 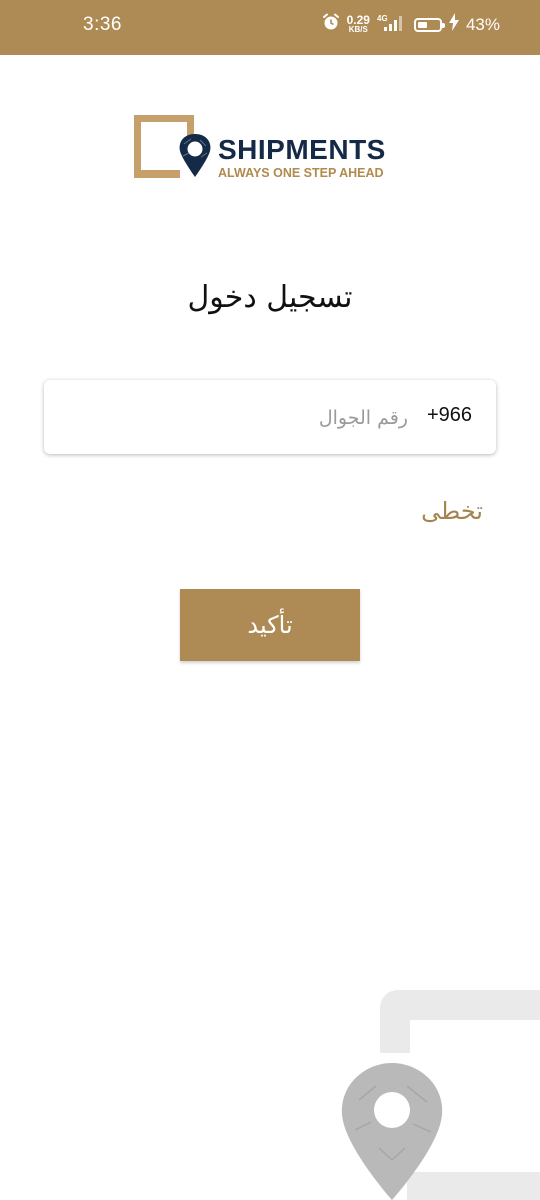 What do you see at coordinates (449, 415) in the screenshot?
I see `country-code: +966` at bounding box center [449, 415].